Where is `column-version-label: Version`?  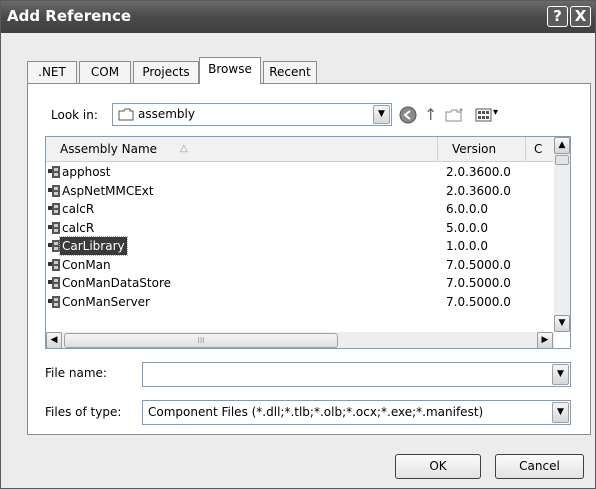 column-version-label: Version is located at coordinates (474, 149).